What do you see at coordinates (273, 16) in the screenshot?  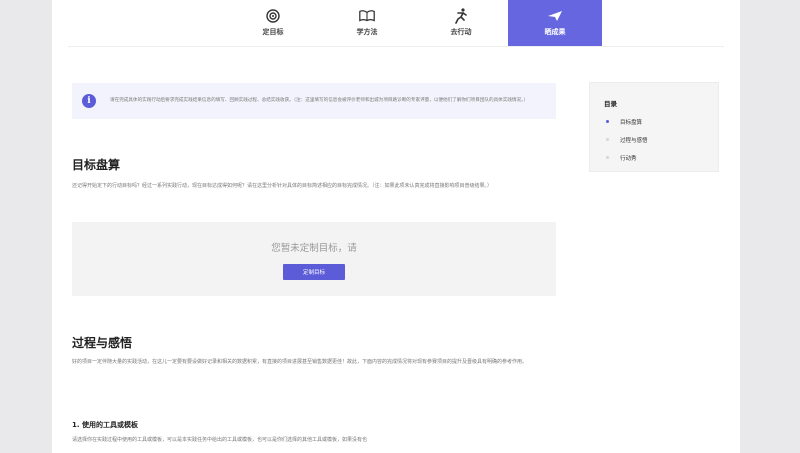 I see `target-icon` at bounding box center [273, 16].